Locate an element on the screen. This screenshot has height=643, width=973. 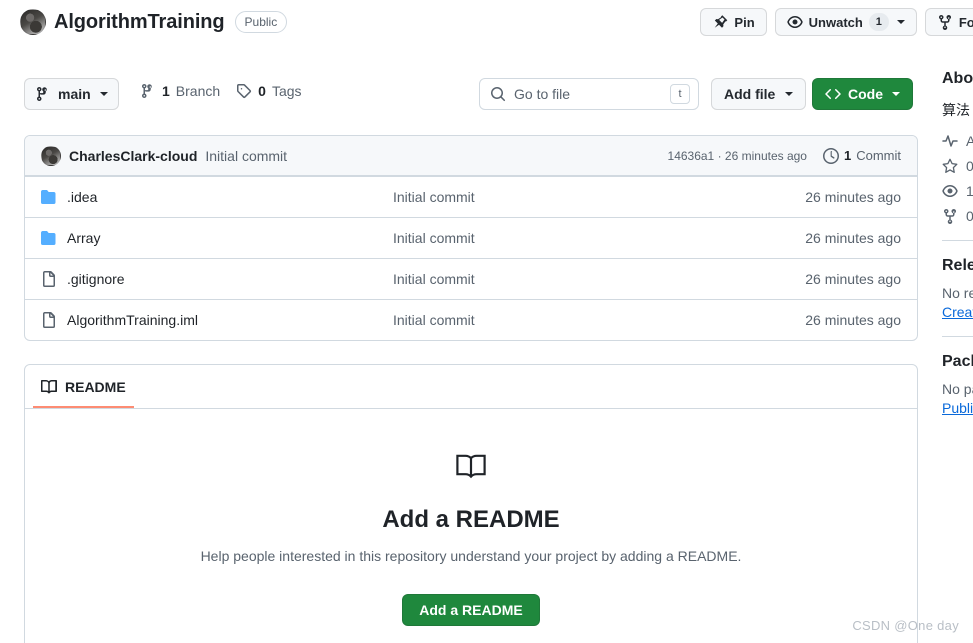
file-name-cell: AlgorithmTraining.iml is located at coordinates (217, 320).